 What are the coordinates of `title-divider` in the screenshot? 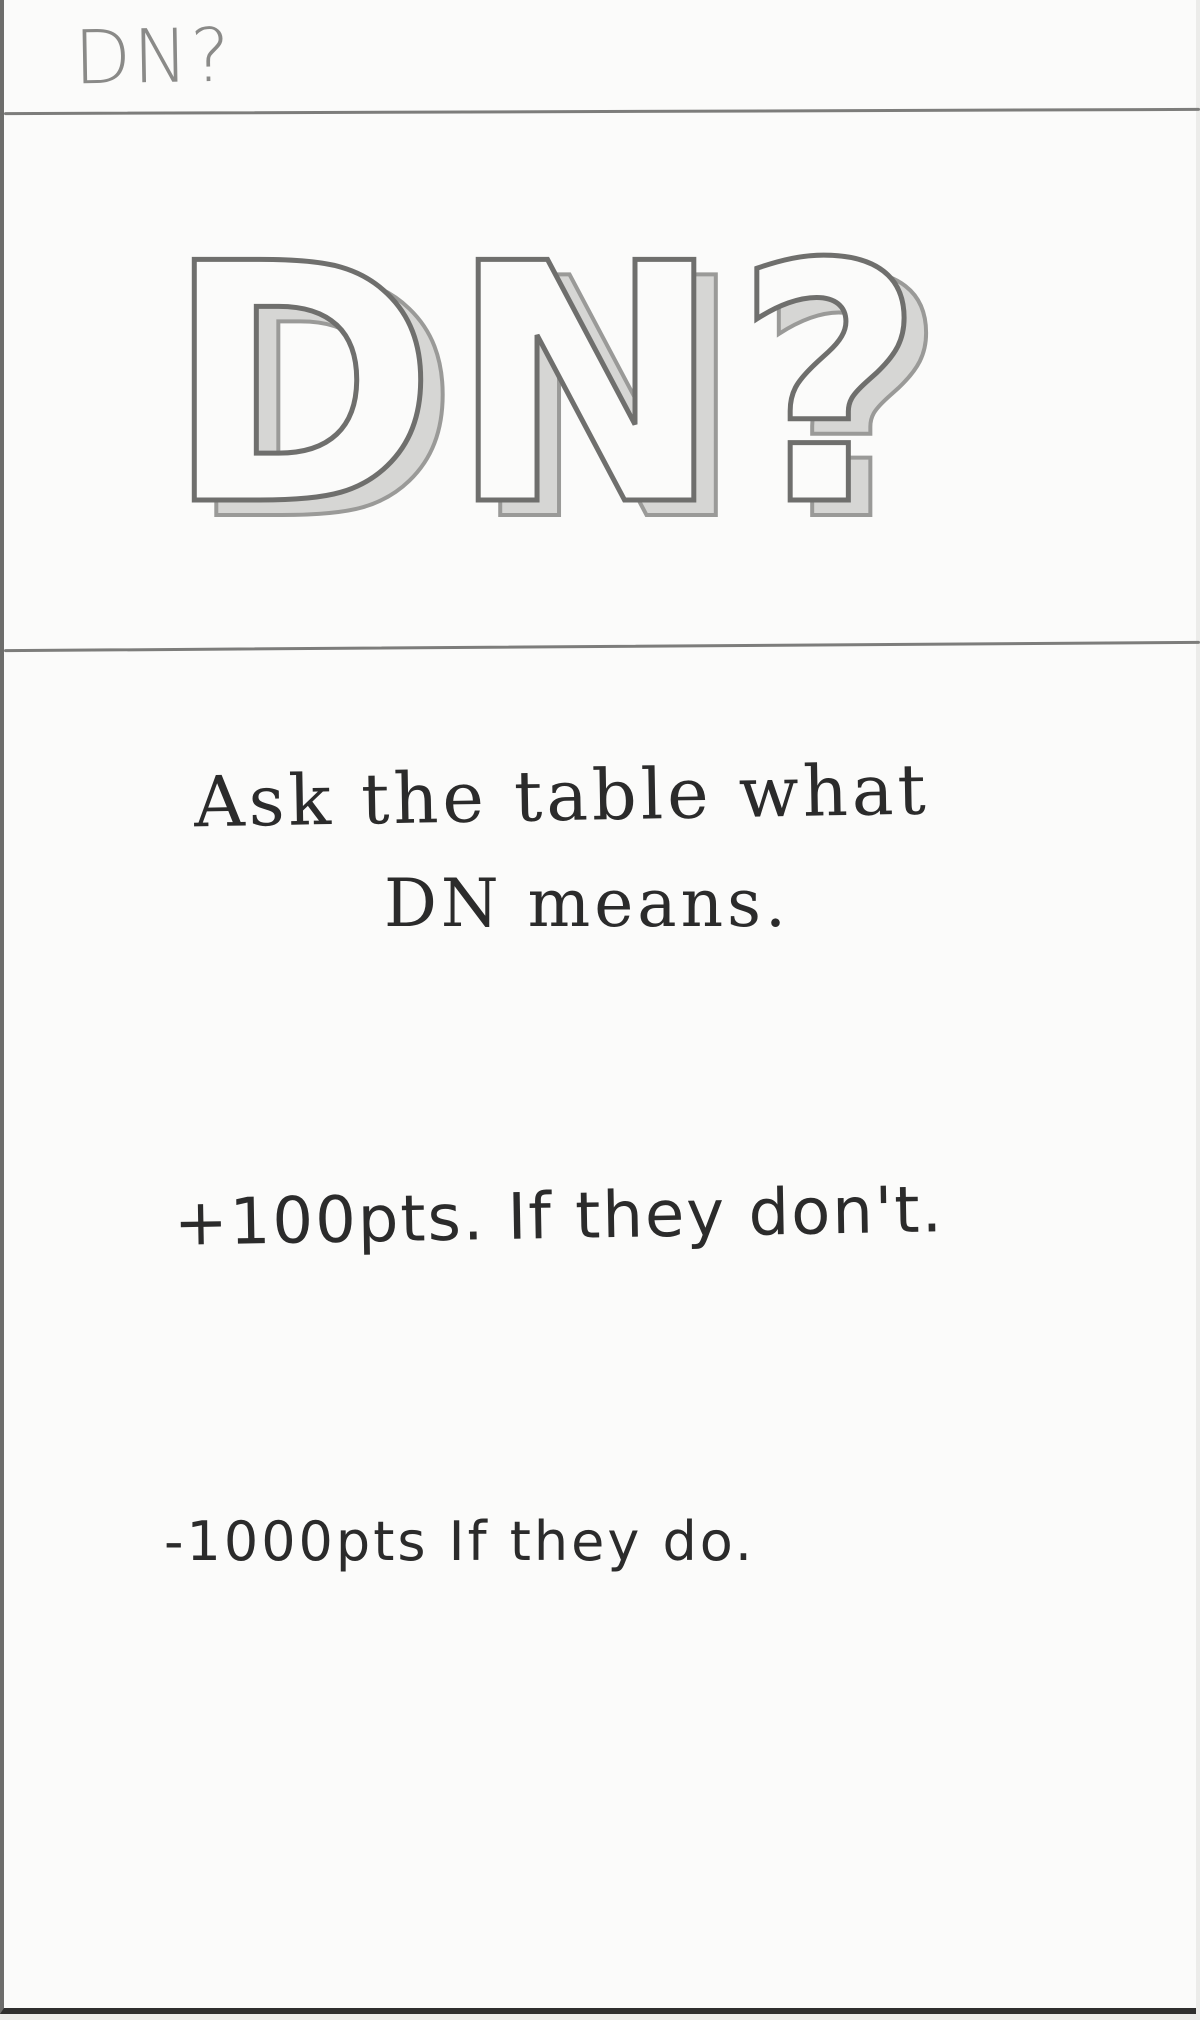 It's located at (602, 646).